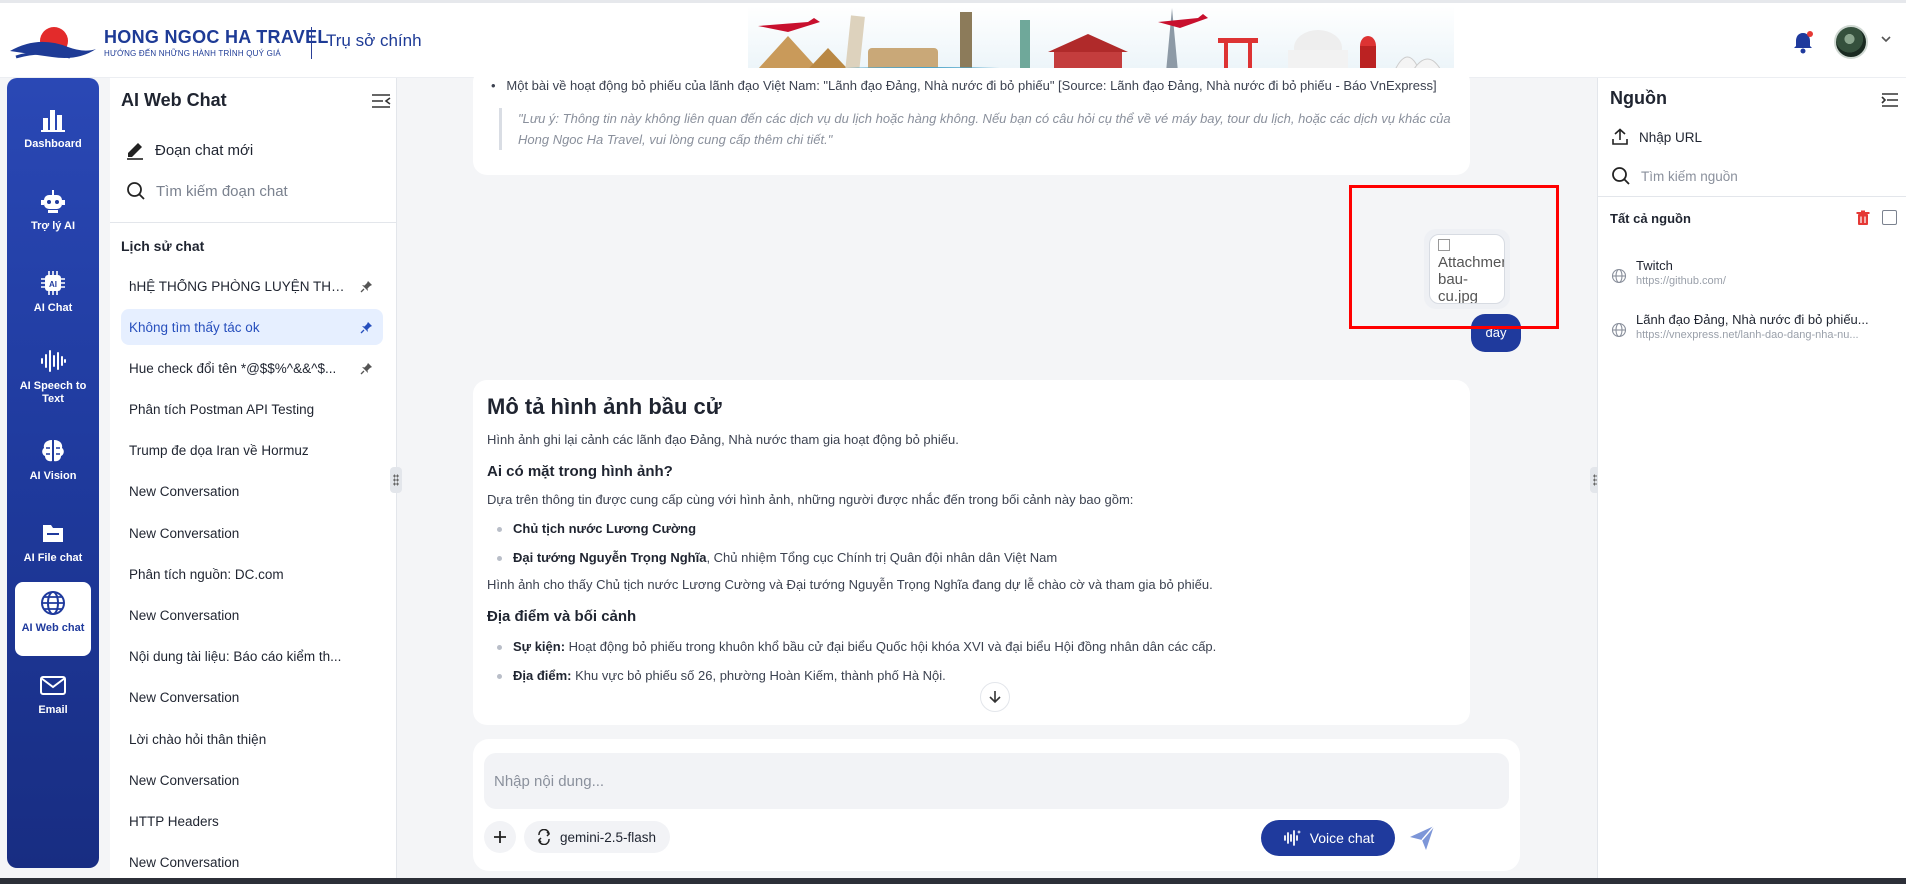 This screenshot has width=1906, height=884. Describe the element at coordinates (1454, 257) in the screenshot. I see `attachment-highlight-box` at that location.